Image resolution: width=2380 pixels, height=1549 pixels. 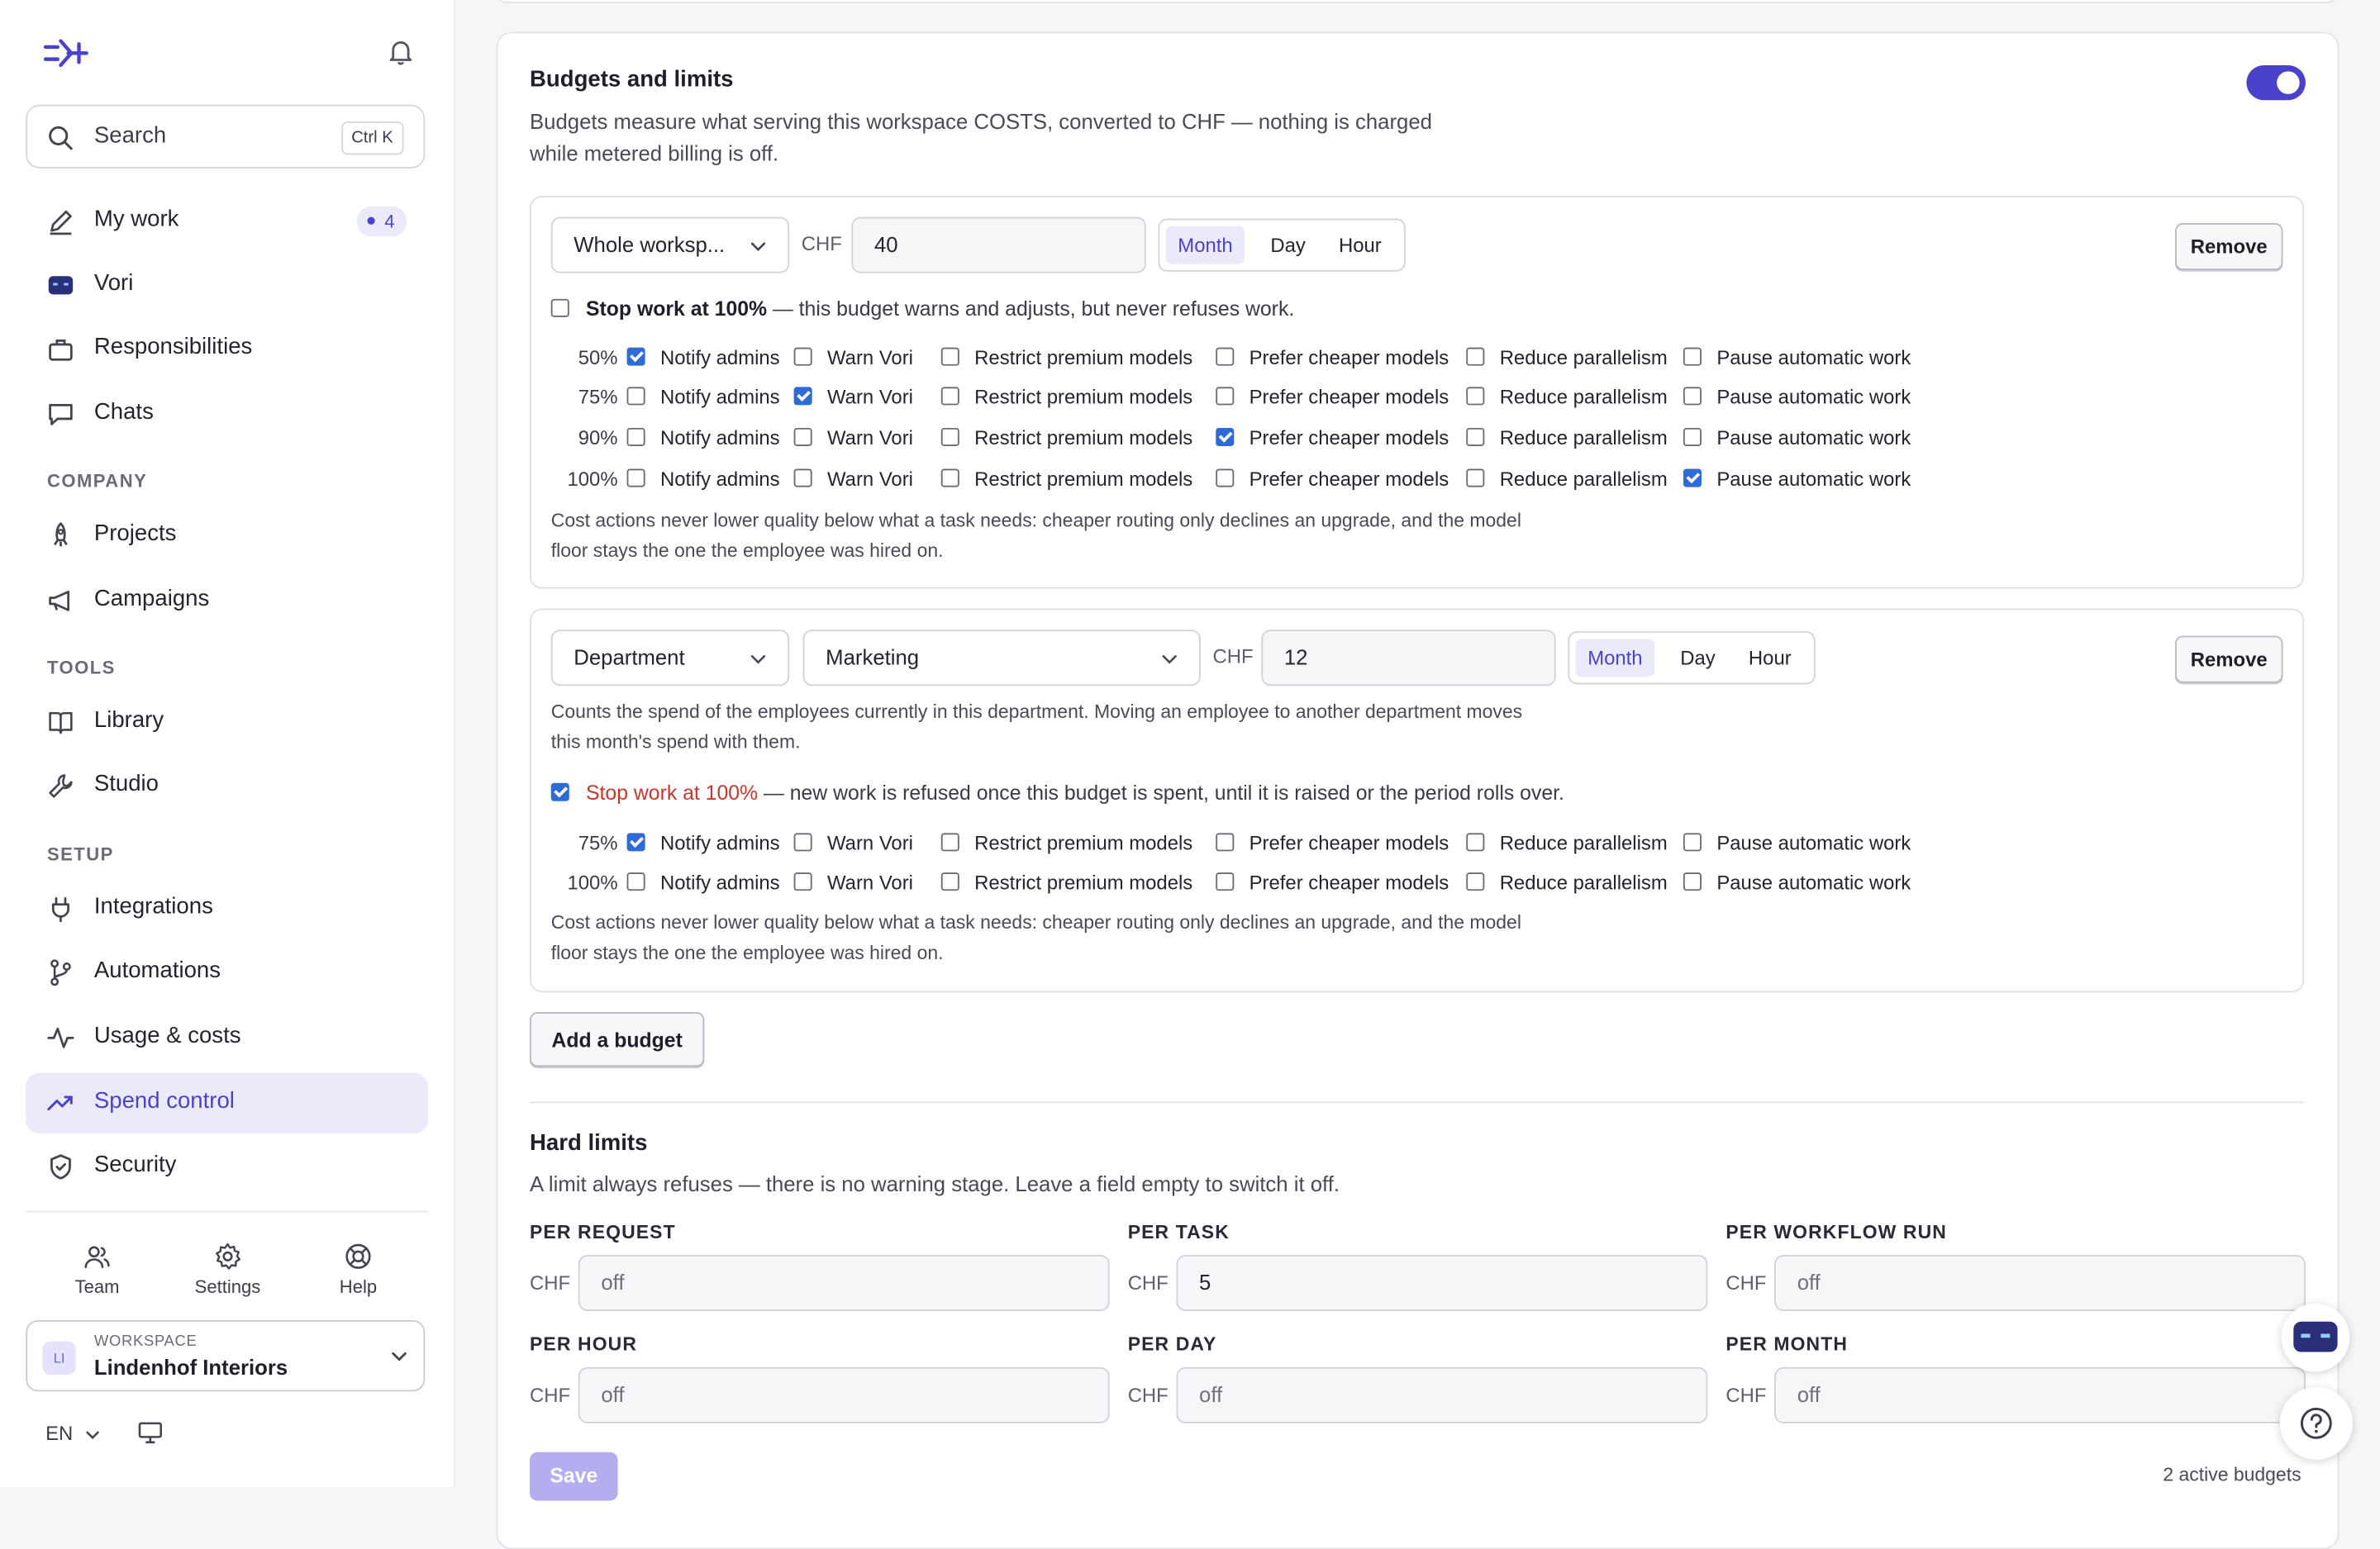 I want to click on activity-icon, so click(x=60, y=1037).